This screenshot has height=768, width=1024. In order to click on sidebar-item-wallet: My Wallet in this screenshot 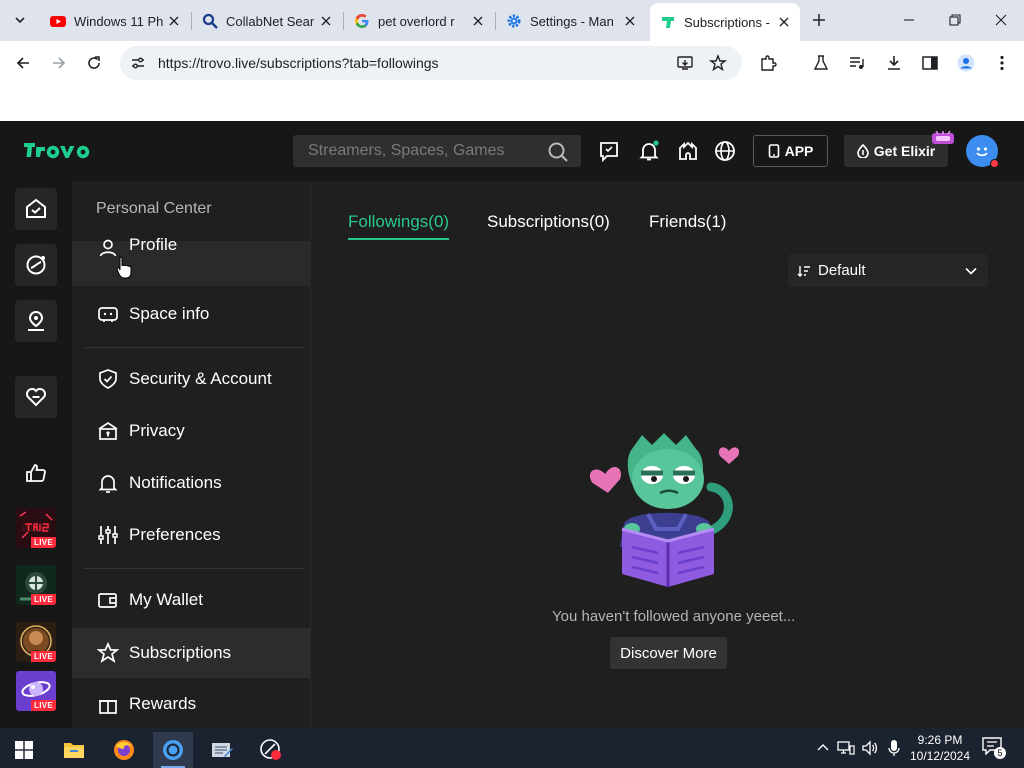, I will do `click(191, 600)`.